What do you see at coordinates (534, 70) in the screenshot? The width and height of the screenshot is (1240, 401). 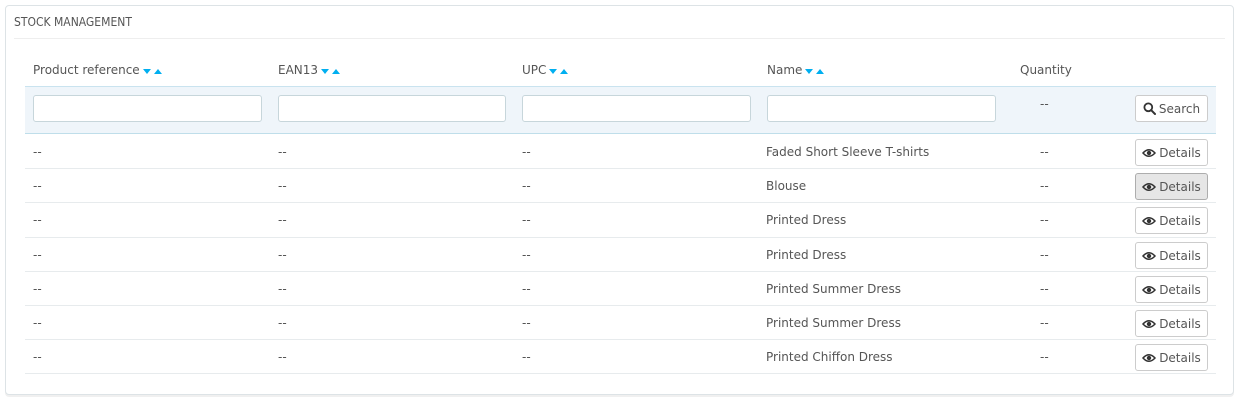 I see `column-label: UPC` at bounding box center [534, 70].